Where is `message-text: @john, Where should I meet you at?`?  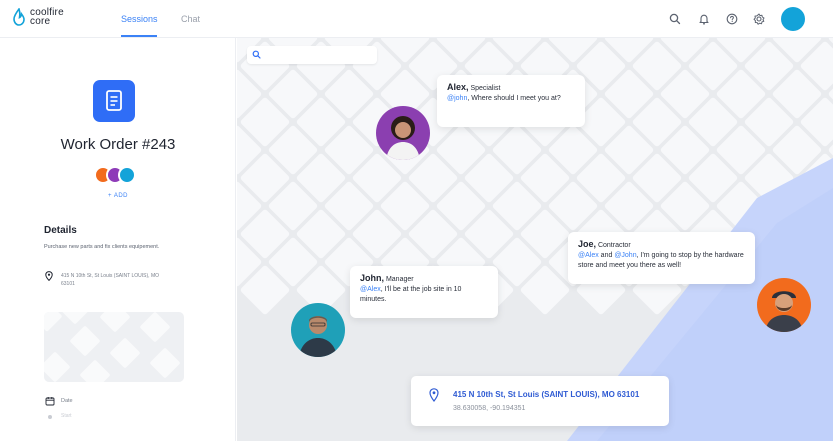 message-text: @john, Where should I meet you at? is located at coordinates (511, 99).